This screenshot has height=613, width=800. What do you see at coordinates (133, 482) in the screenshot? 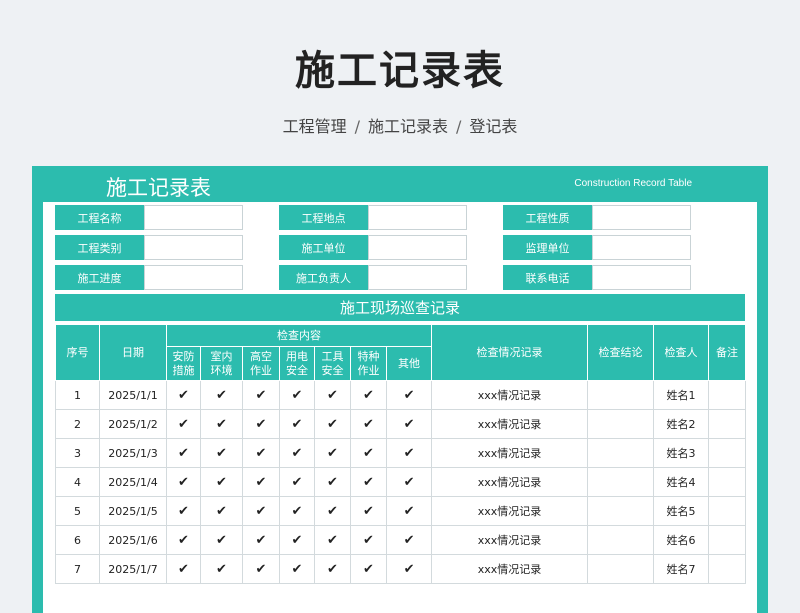
I see `cell-date: 2025/1/4` at bounding box center [133, 482].